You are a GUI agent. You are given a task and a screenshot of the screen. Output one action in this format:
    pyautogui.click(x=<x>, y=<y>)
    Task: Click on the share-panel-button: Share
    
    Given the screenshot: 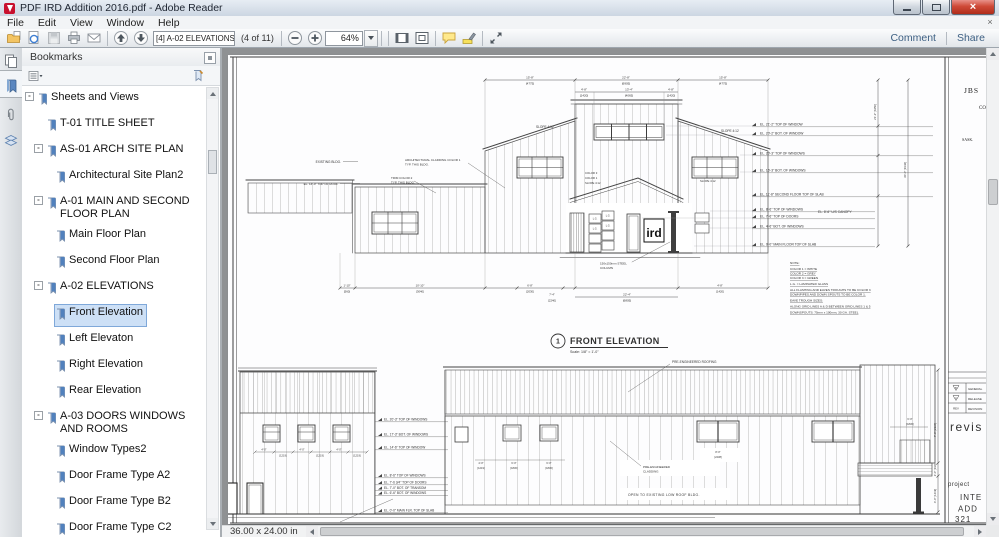 What is the action you would take?
    pyautogui.click(x=971, y=38)
    